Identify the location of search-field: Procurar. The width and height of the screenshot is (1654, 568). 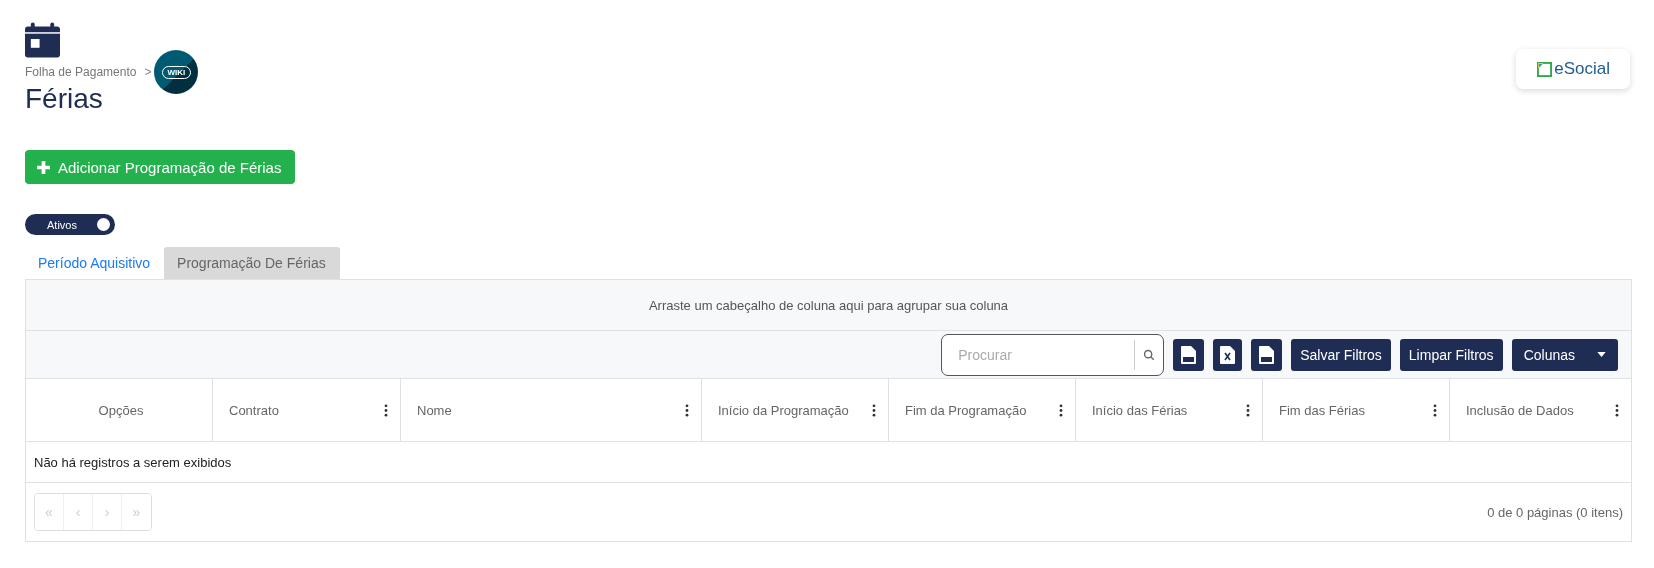
(1053, 354).